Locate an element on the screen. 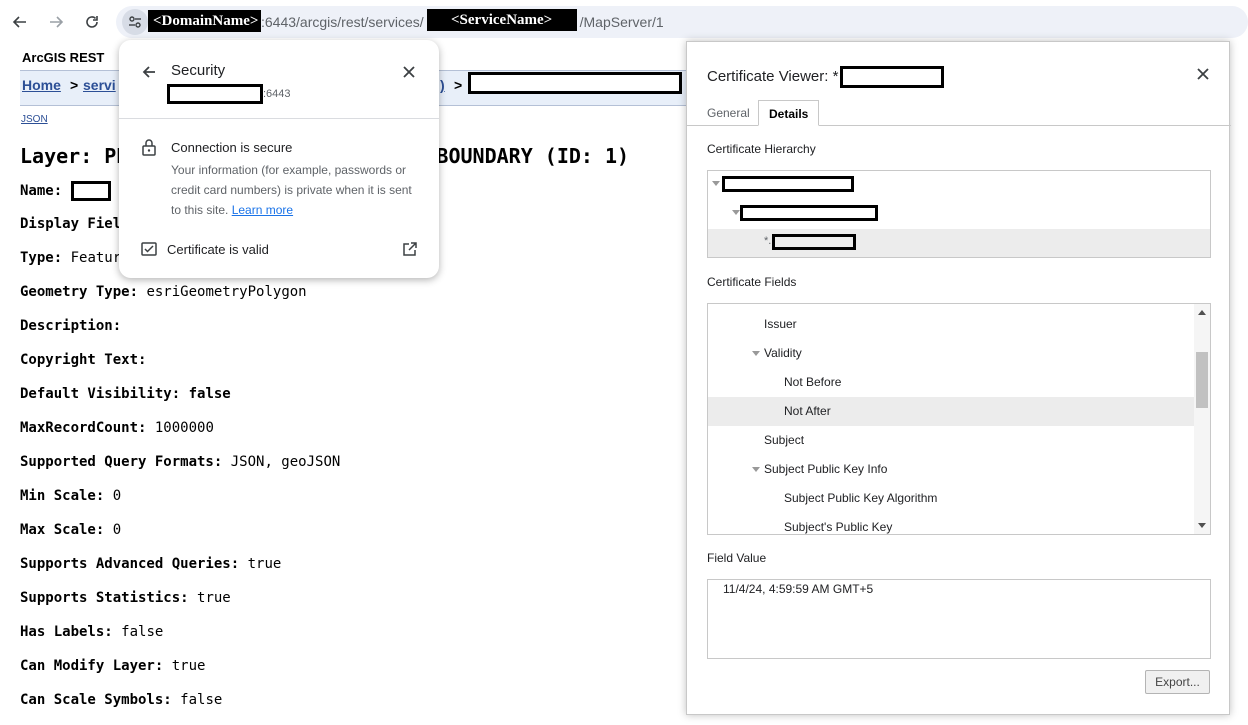 The height and width of the screenshot is (725, 1248). back-button is located at coordinates (20, 22).